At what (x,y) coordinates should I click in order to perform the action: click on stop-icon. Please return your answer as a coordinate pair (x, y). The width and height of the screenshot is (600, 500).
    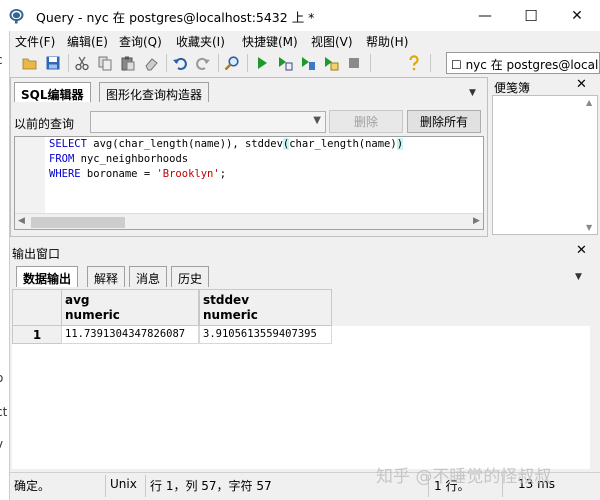
    Looking at the image, I should click on (354, 63).